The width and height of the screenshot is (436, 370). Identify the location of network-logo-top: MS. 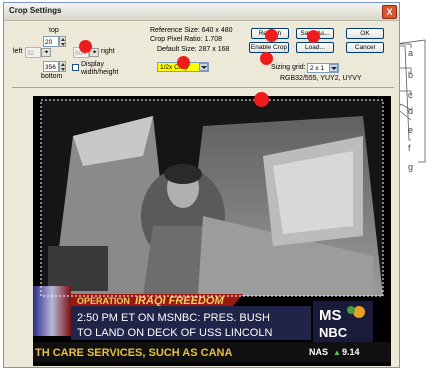
(330, 315).